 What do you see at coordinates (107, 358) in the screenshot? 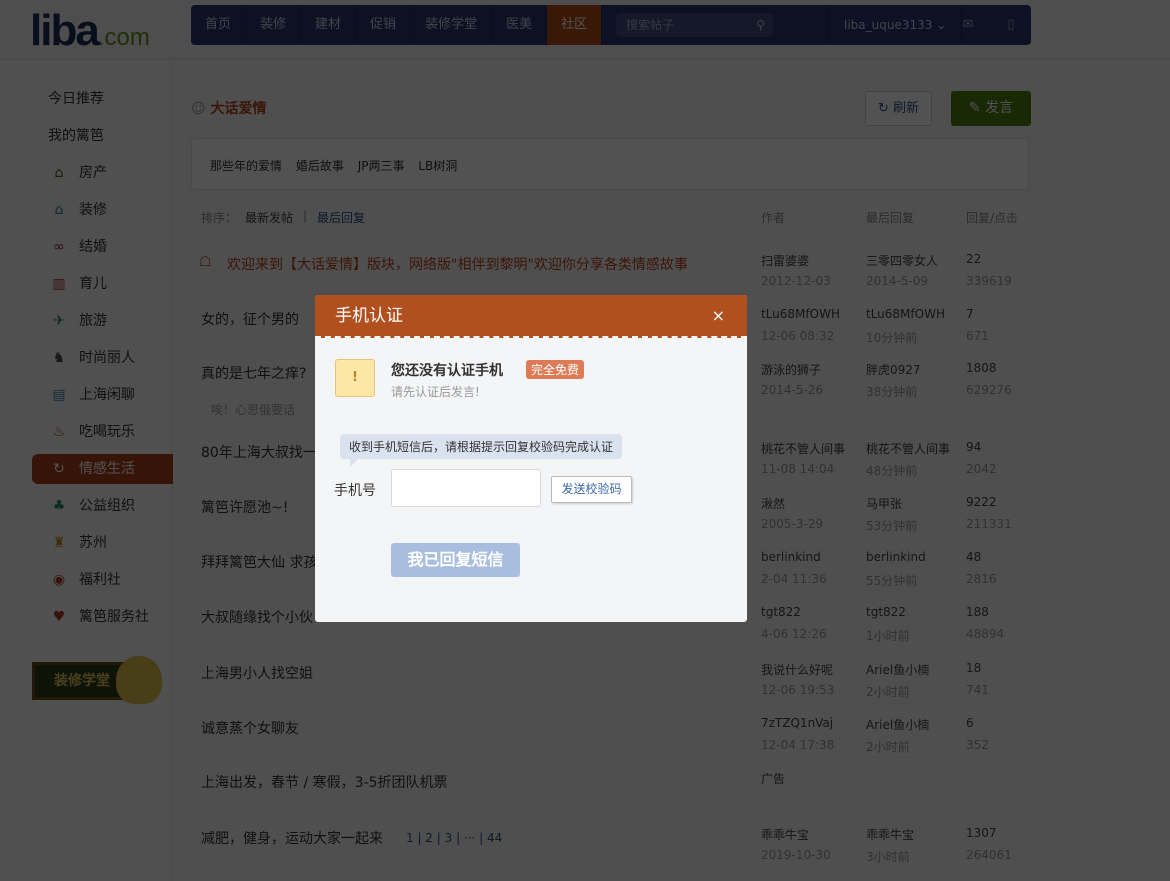
I see `sidebar-item-label: 时尚丽人` at bounding box center [107, 358].